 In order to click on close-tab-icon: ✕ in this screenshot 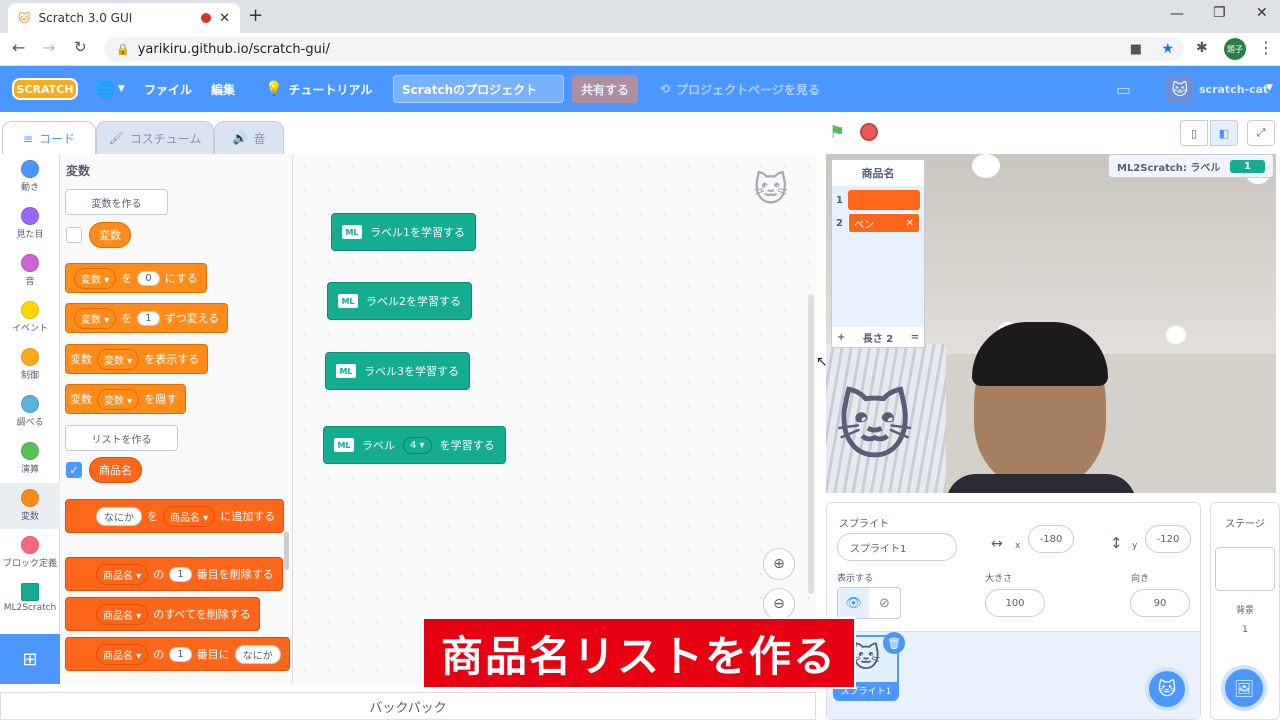, I will do `click(224, 18)`.